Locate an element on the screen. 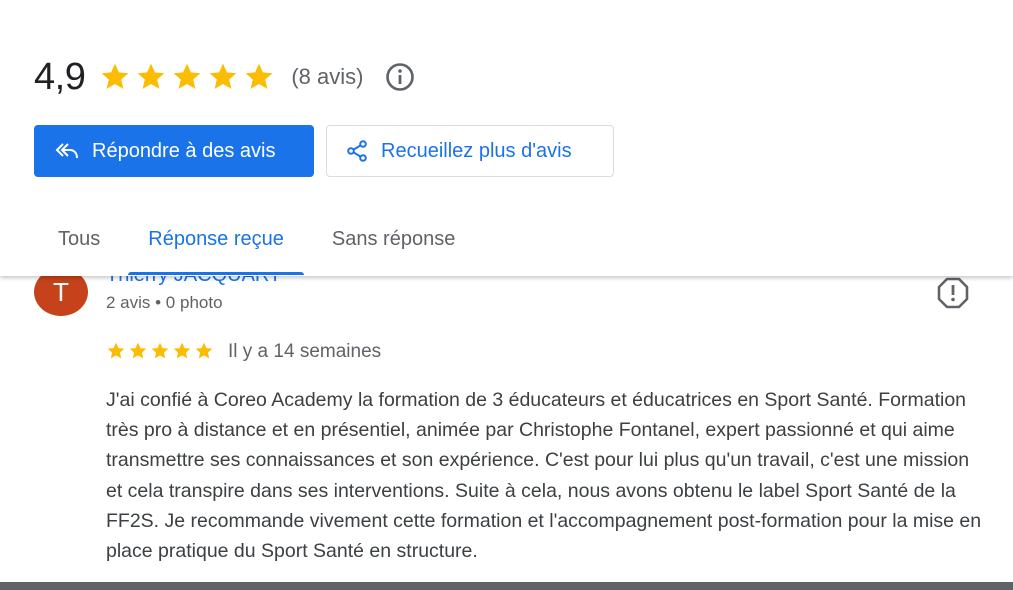 The image size is (1013, 590). tab-all: Tous is located at coordinates (79, 245).